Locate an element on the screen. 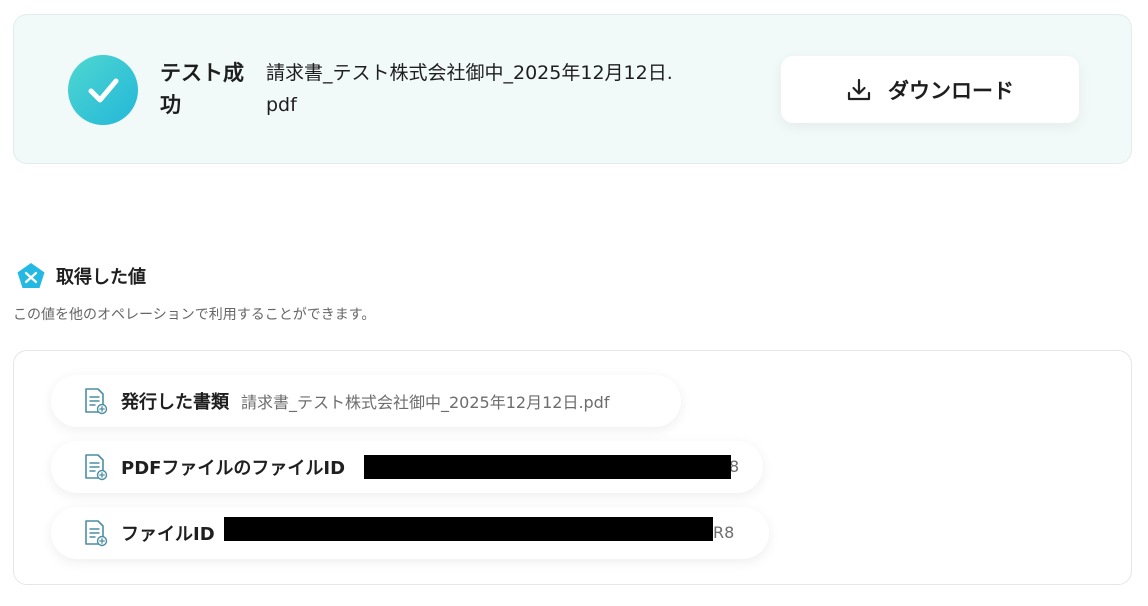 This screenshot has width=1148, height=606. generated-file-name: 請求書_テスト株式会社御中_2025年12月12日.pdf is located at coordinates (469, 89).